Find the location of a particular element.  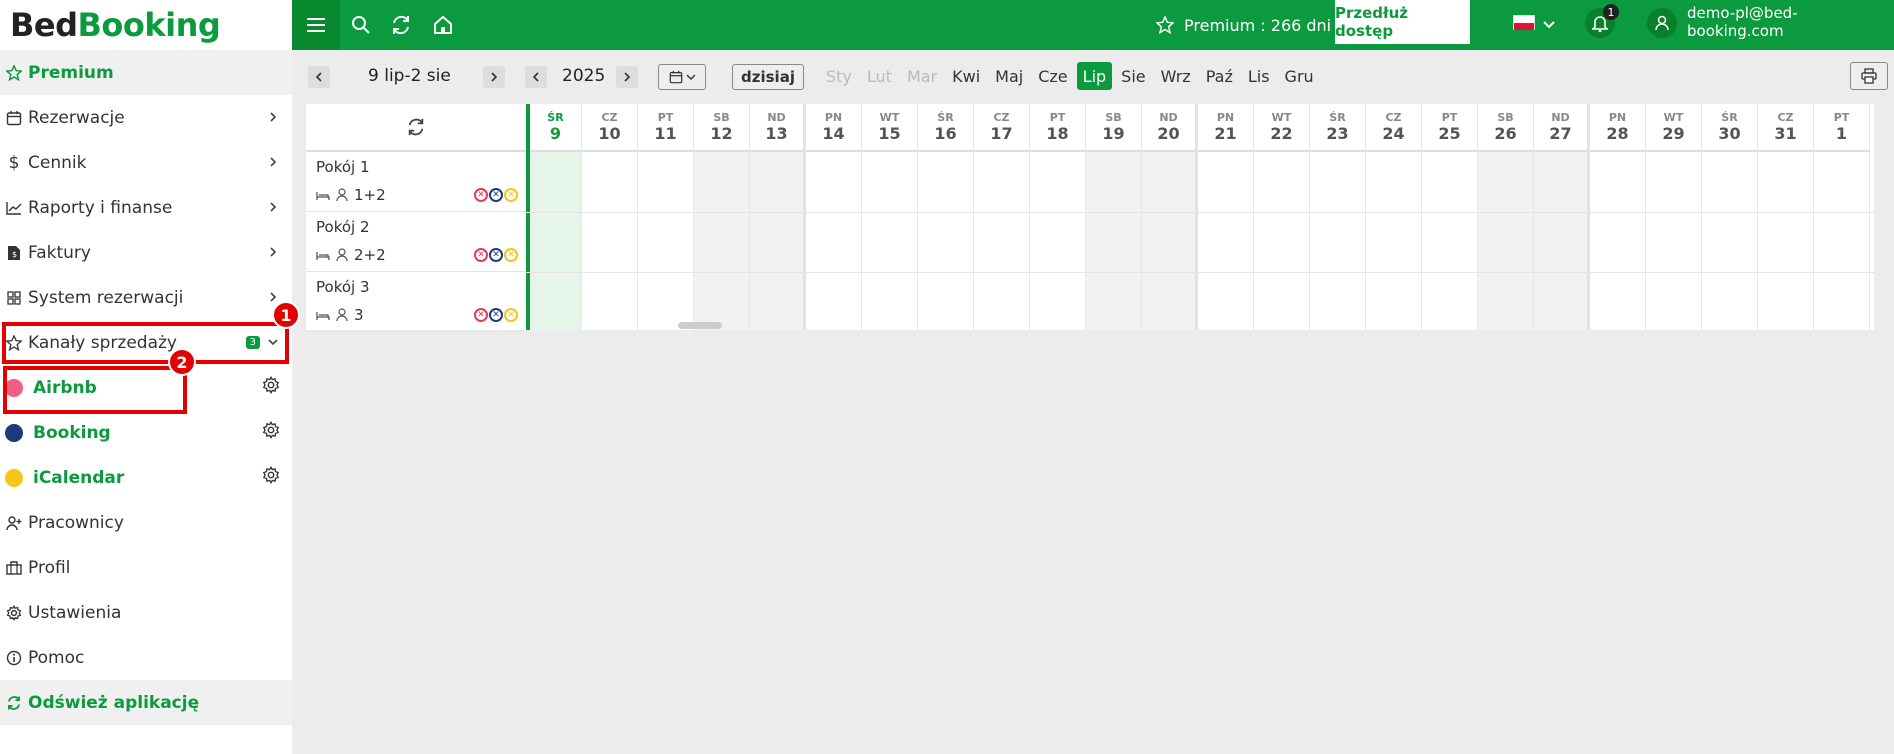

sidebar-item-reservations: Rezerwacje is located at coordinates (146, 117).